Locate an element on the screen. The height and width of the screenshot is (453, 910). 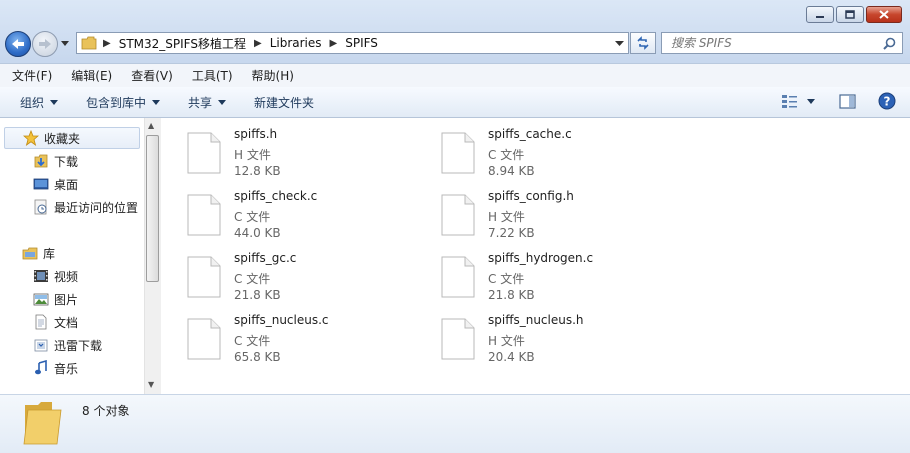
back-button is located at coordinates (18, 44).